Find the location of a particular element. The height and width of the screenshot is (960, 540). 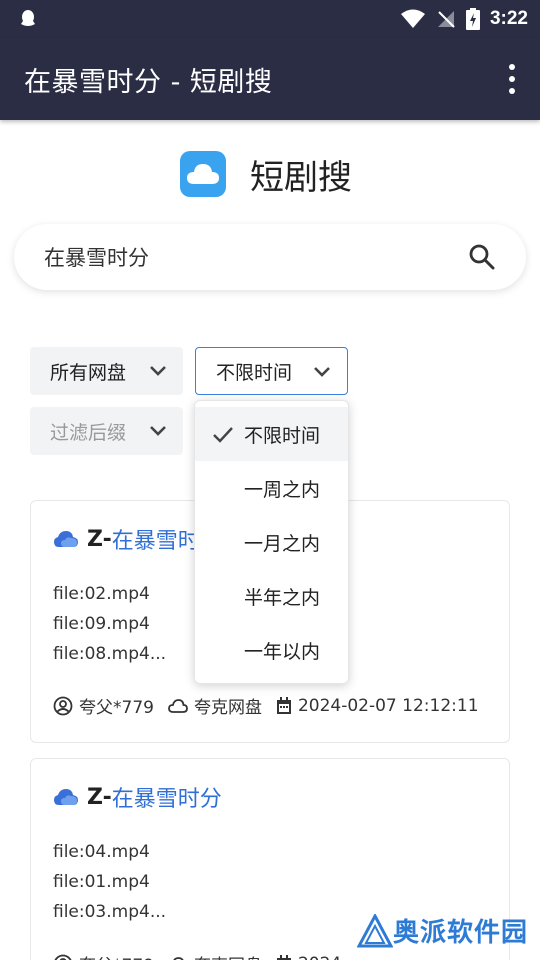

result-keyword: 在暴雪时 is located at coordinates (155, 541).